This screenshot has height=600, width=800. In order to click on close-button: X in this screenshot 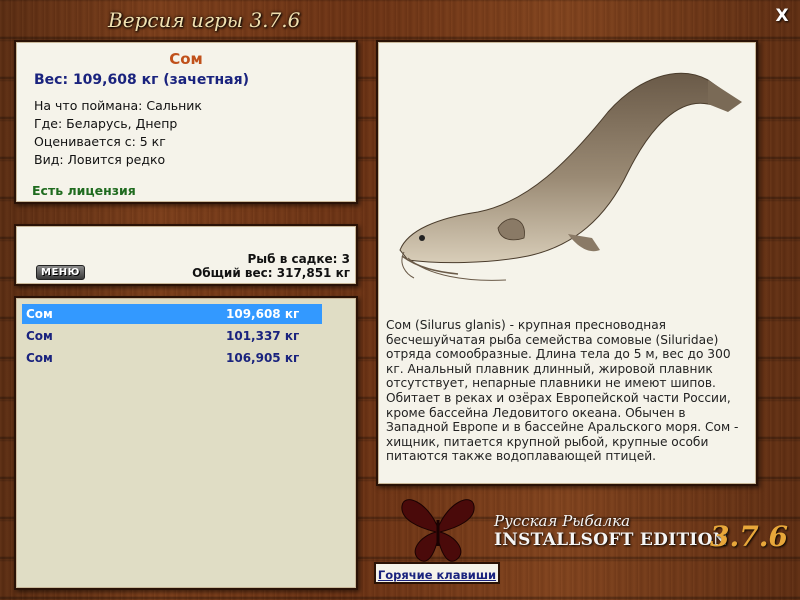, I will do `click(782, 16)`.